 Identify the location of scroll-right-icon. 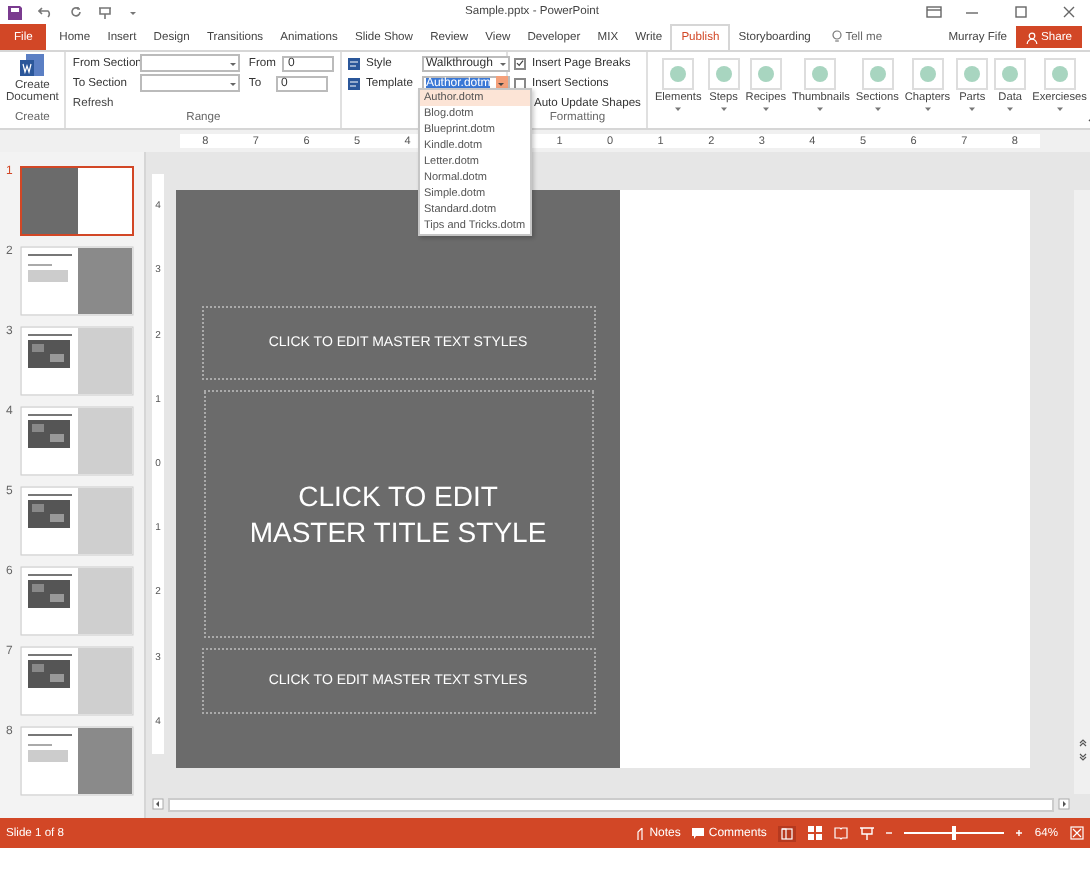
(1064, 804).